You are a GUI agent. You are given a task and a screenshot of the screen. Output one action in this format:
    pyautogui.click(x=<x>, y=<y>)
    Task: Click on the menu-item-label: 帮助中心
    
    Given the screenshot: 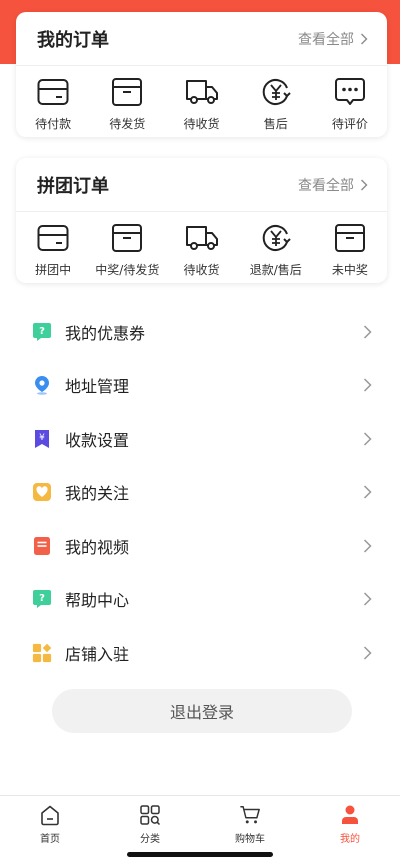 What is the action you would take?
    pyautogui.click(x=97, y=601)
    